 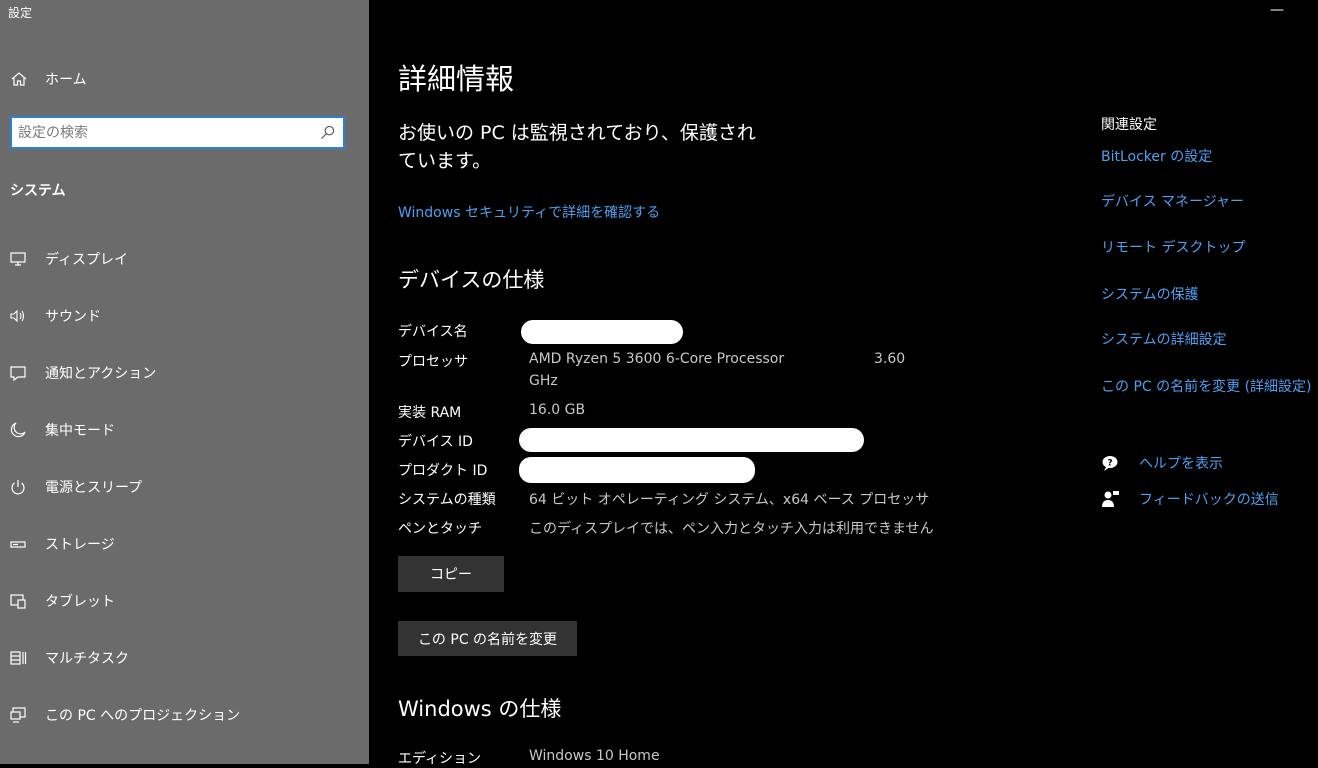 I want to click on app-title: 設定, so click(x=20, y=13).